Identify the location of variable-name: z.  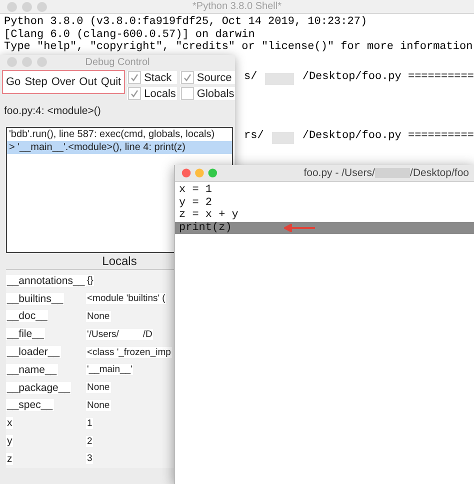
(10, 458).